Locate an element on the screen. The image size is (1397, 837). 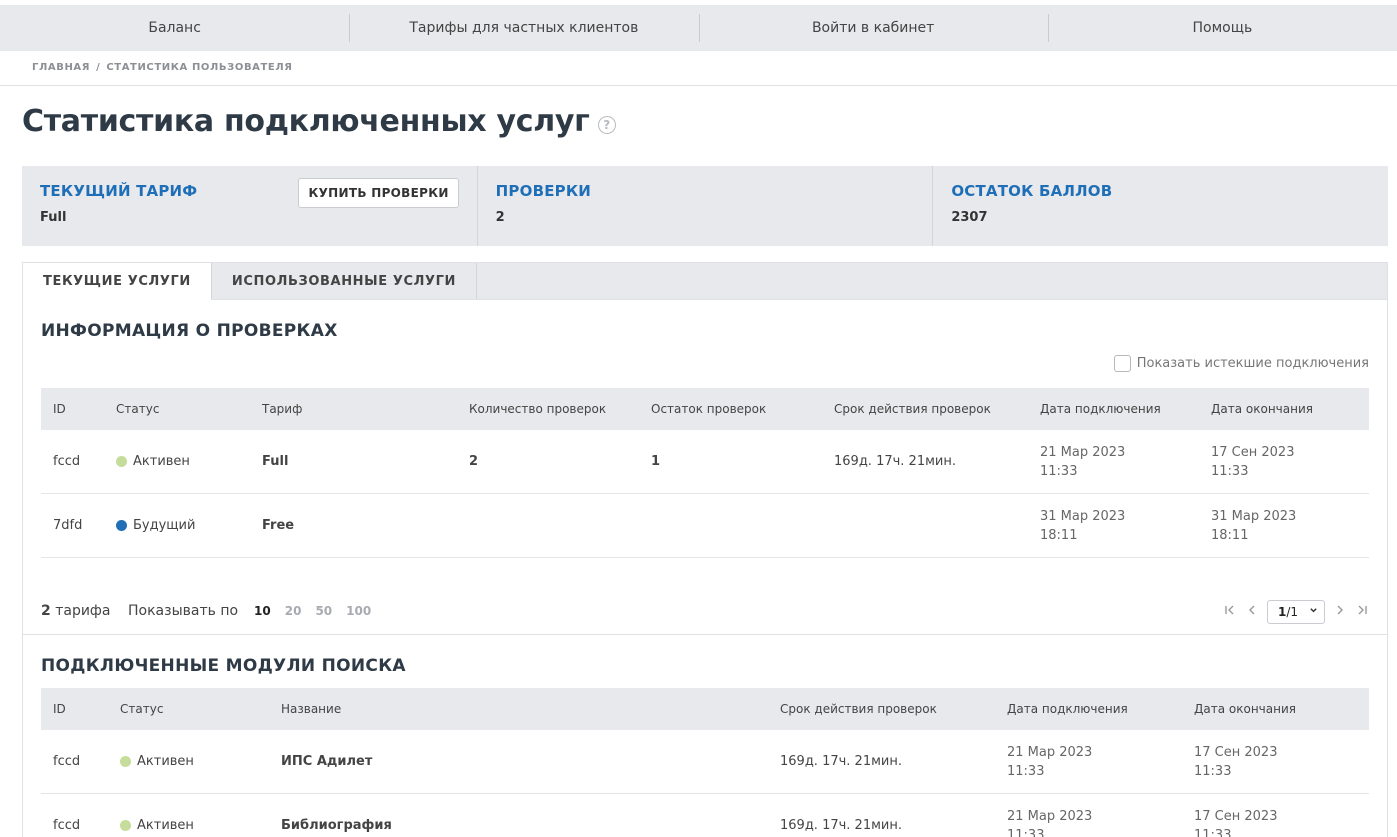
end-time: 18:11 is located at coordinates (1230, 535).